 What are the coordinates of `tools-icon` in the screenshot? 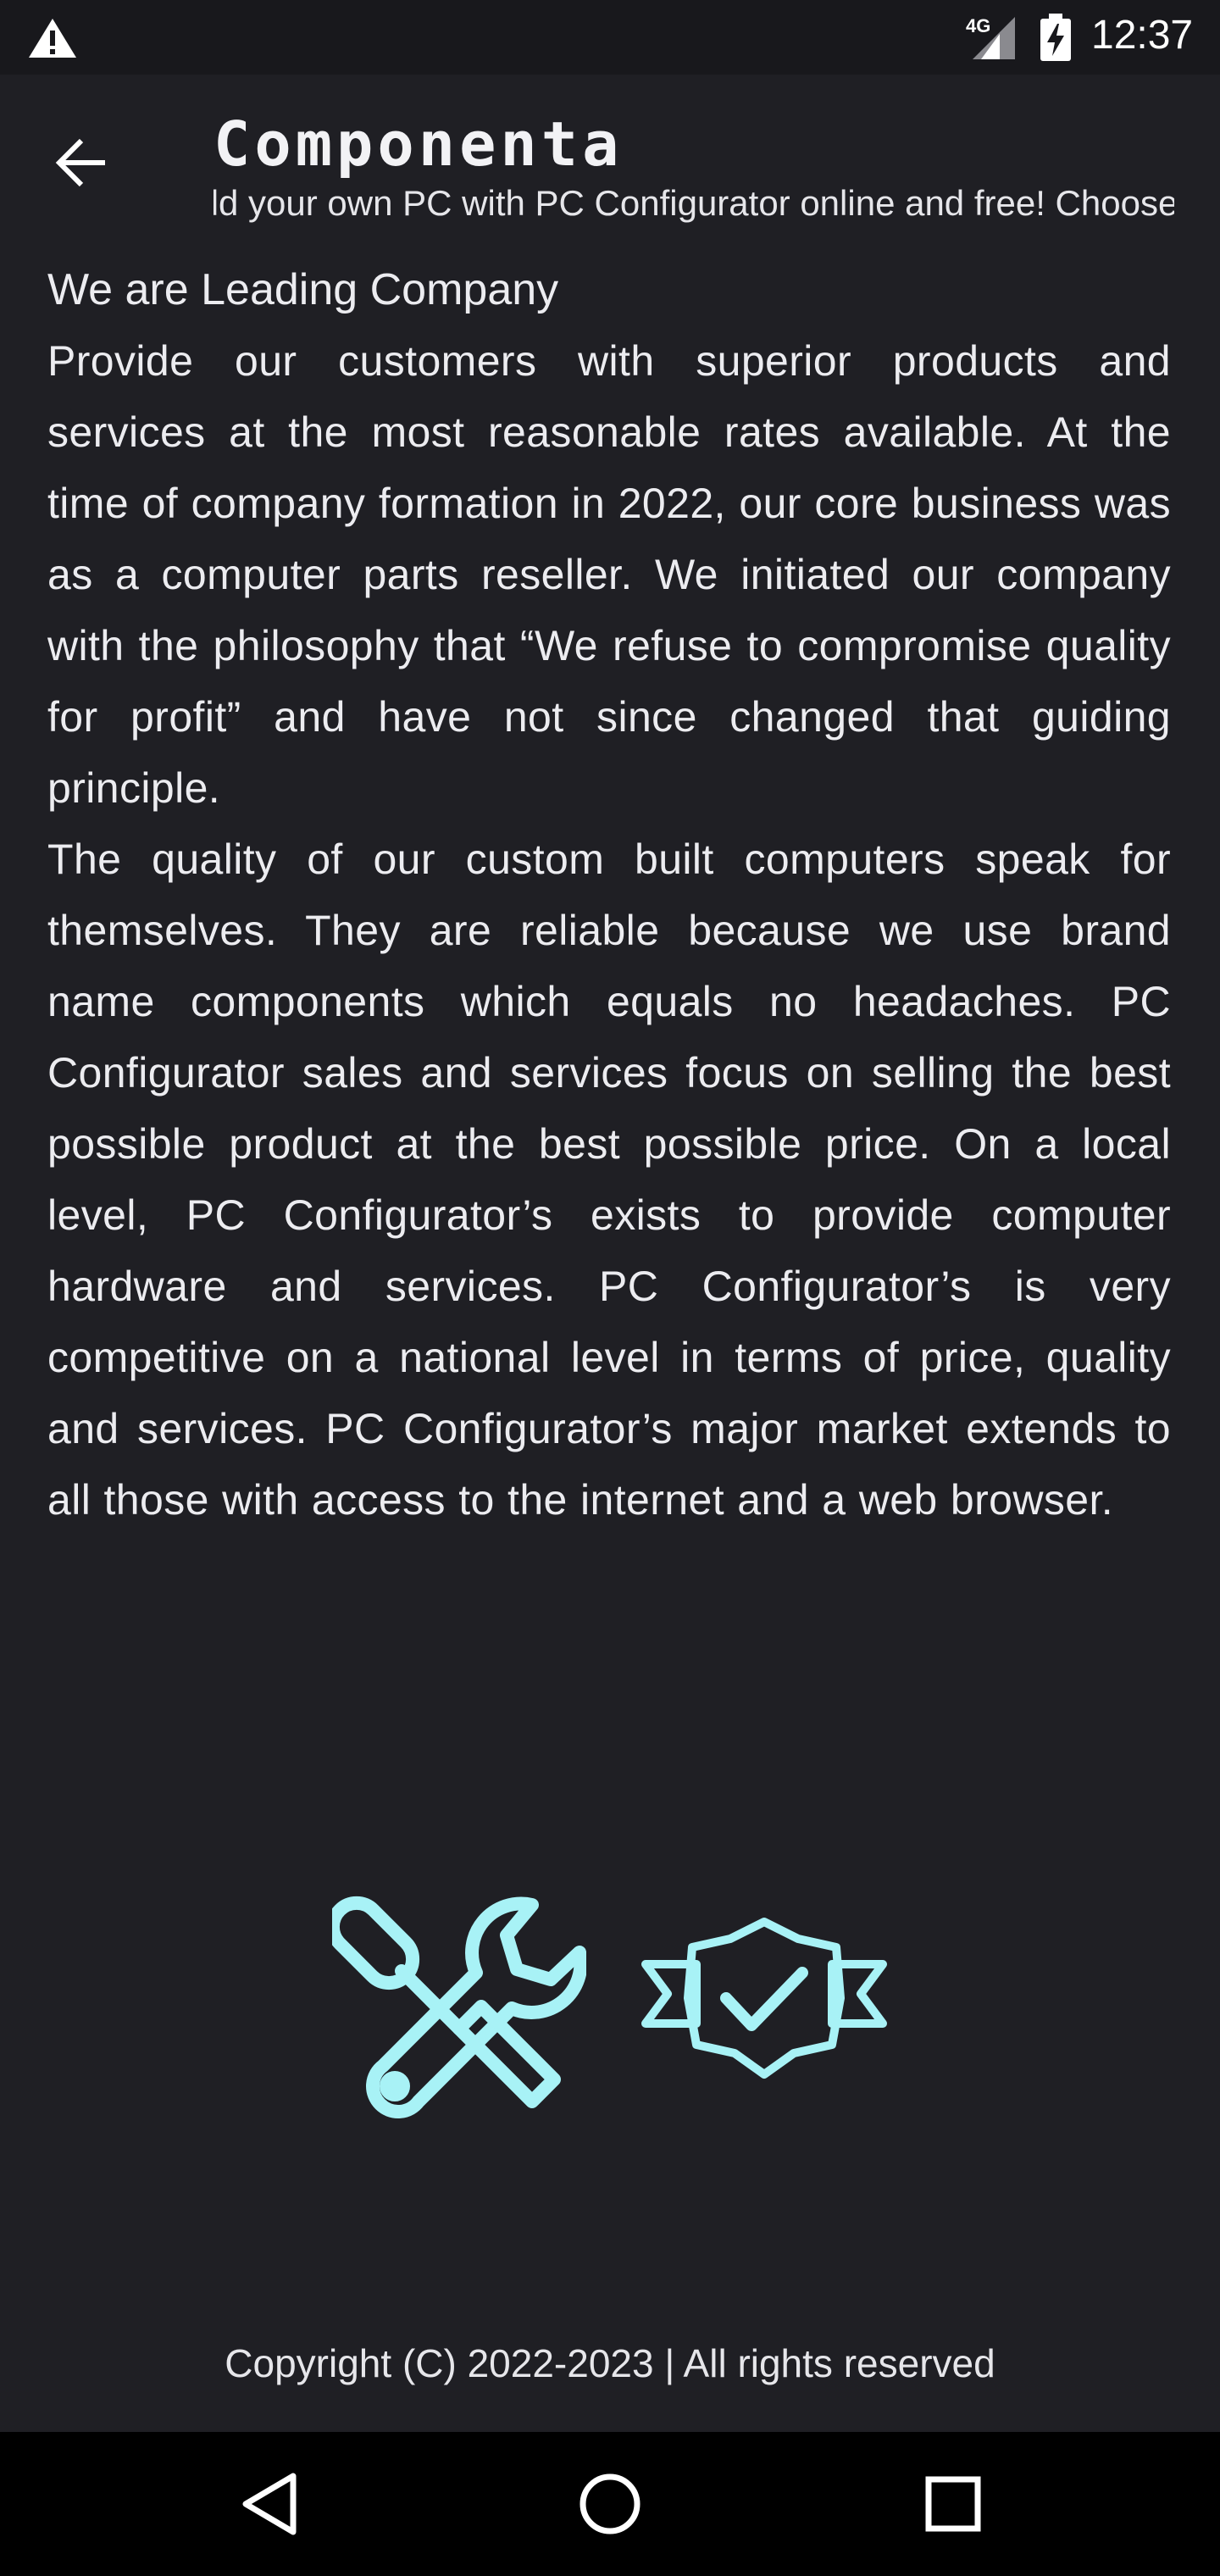 It's located at (459, 2007).